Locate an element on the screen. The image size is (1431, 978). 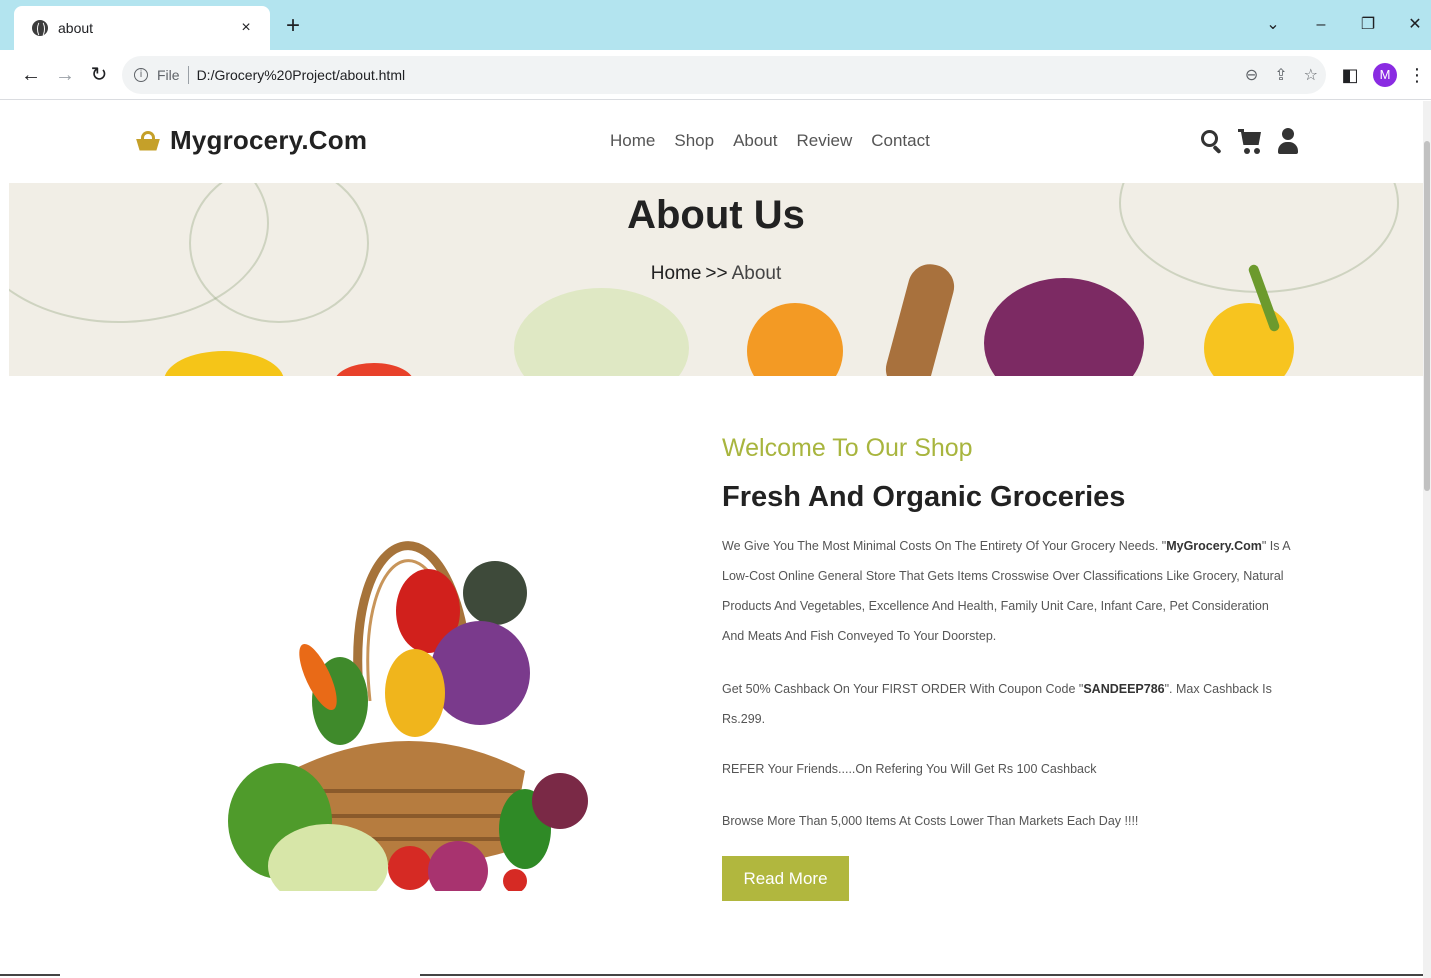
nav-review: Review is located at coordinates (825, 141).